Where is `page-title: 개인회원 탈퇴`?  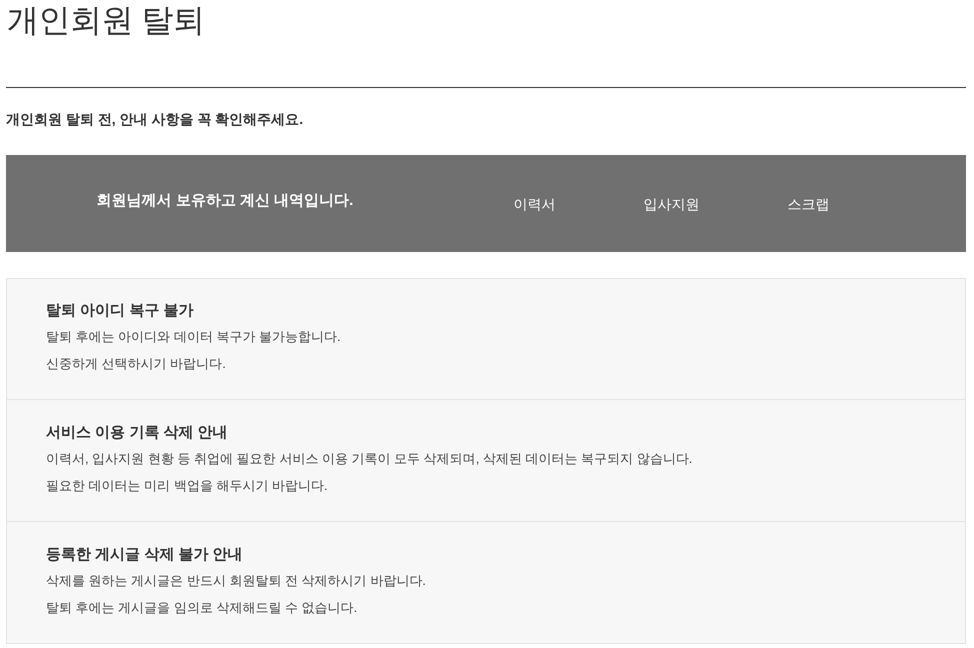 page-title: 개인회원 탈퇴 is located at coordinates (105, 20).